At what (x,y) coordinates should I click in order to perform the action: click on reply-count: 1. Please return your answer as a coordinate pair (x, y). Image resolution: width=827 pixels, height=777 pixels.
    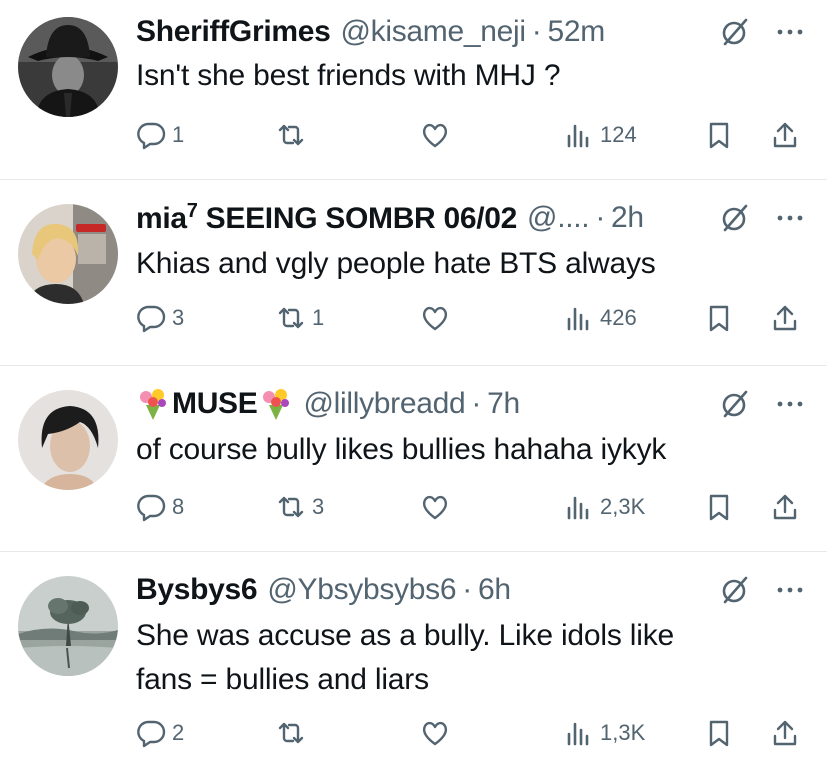
    Looking at the image, I should click on (178, 134).